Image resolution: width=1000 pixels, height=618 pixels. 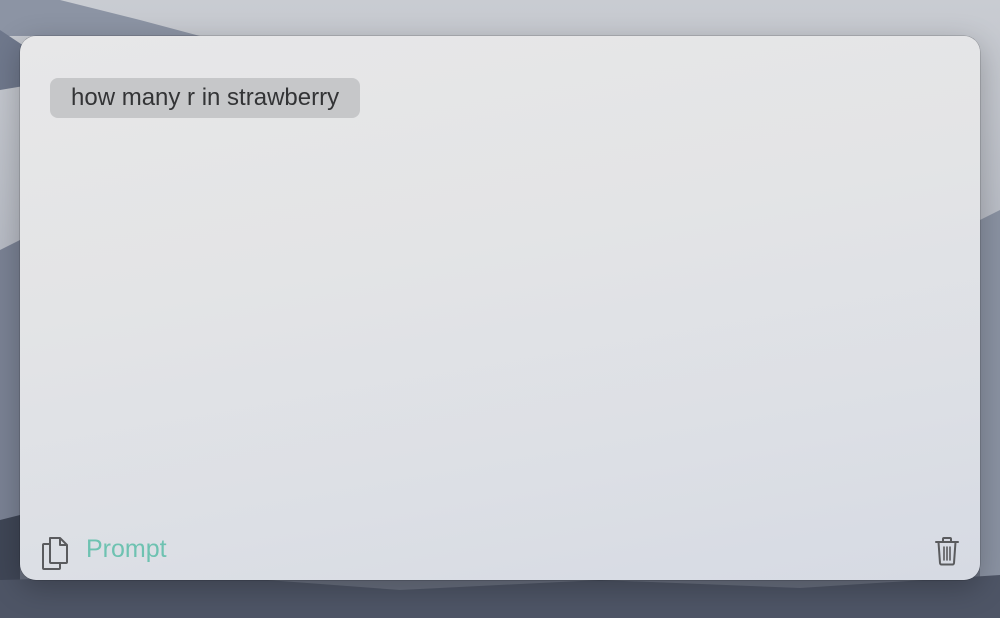 What do you see at coordinates (55, 553) in the screenshot?
I see `copy-documents-icon` at bounding box center [55, 553].